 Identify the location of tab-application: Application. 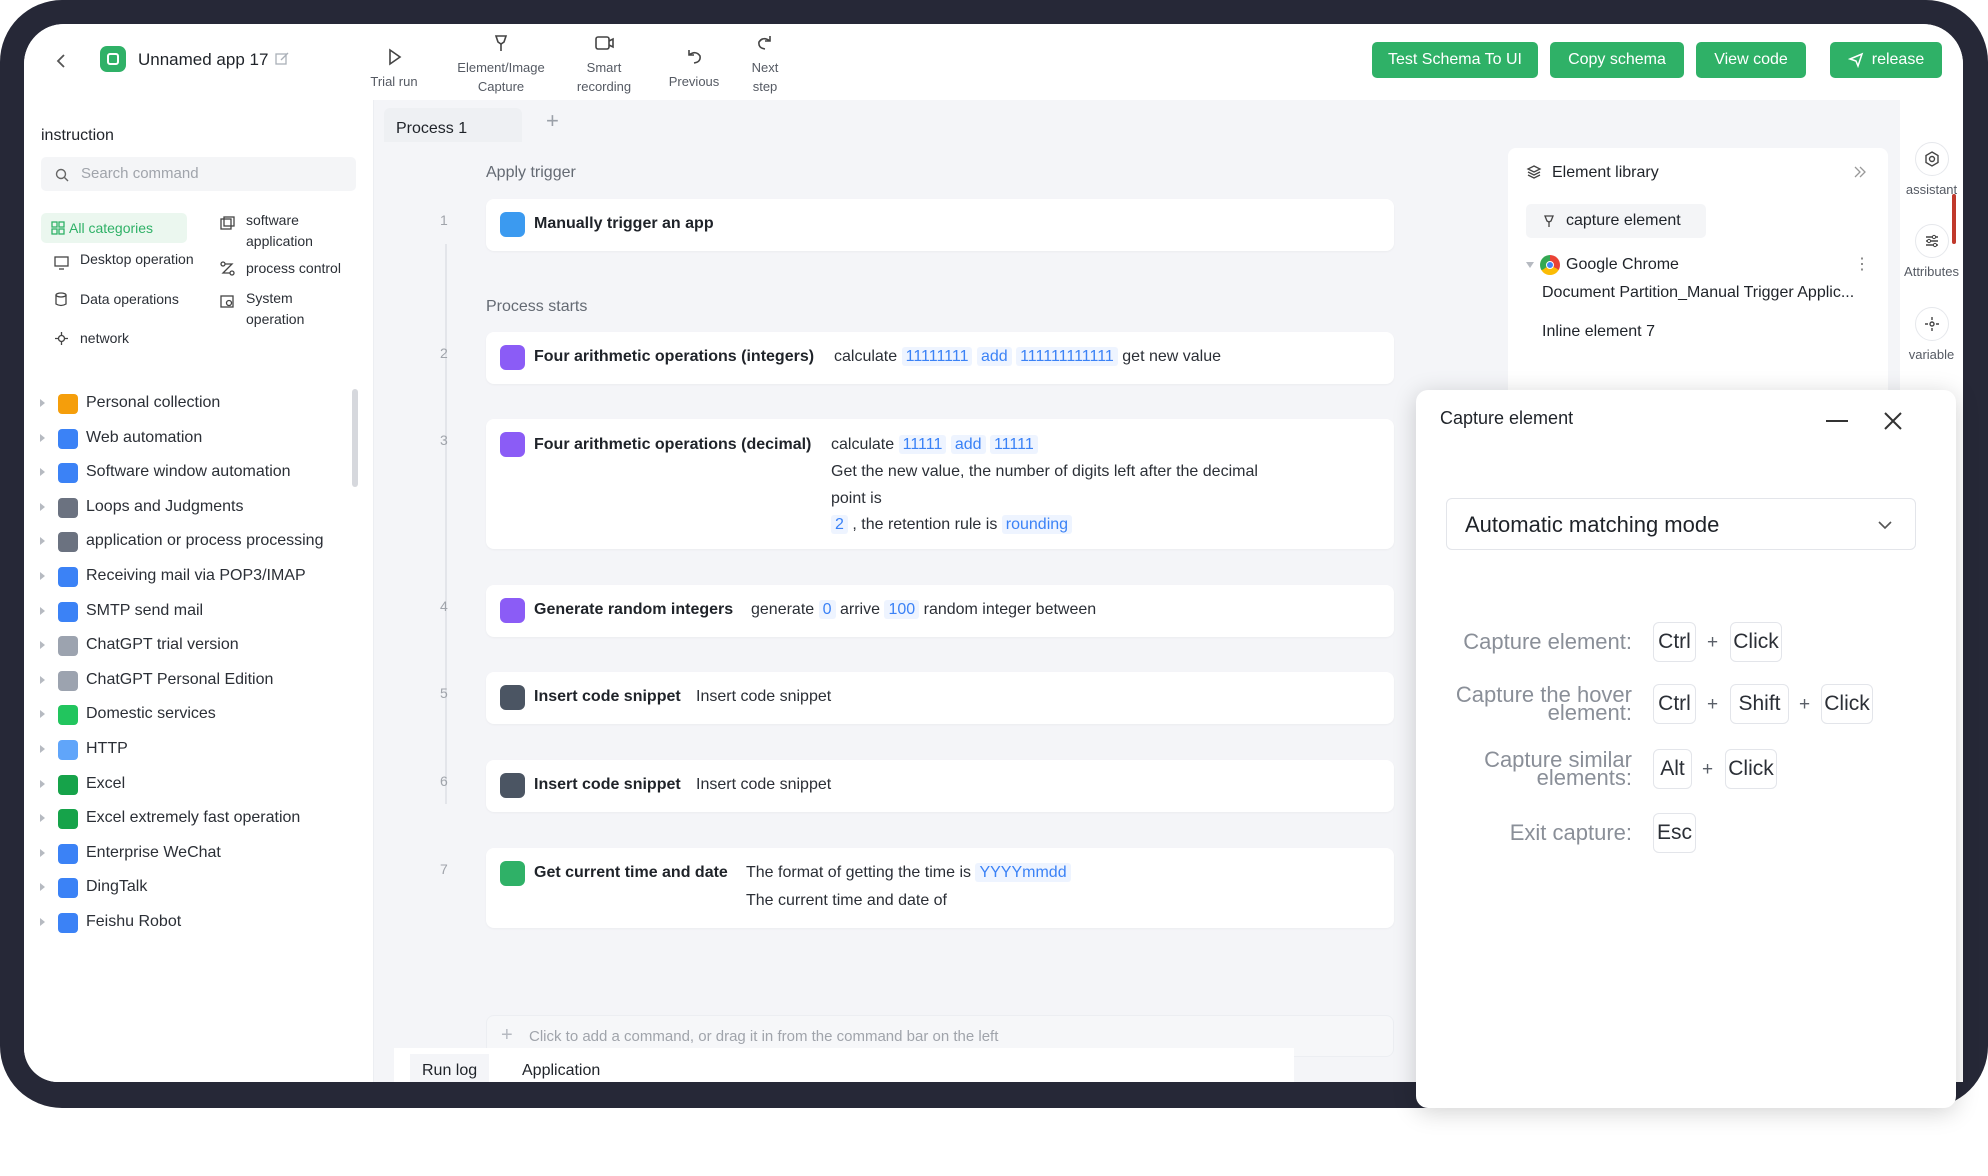
(561, 1068).